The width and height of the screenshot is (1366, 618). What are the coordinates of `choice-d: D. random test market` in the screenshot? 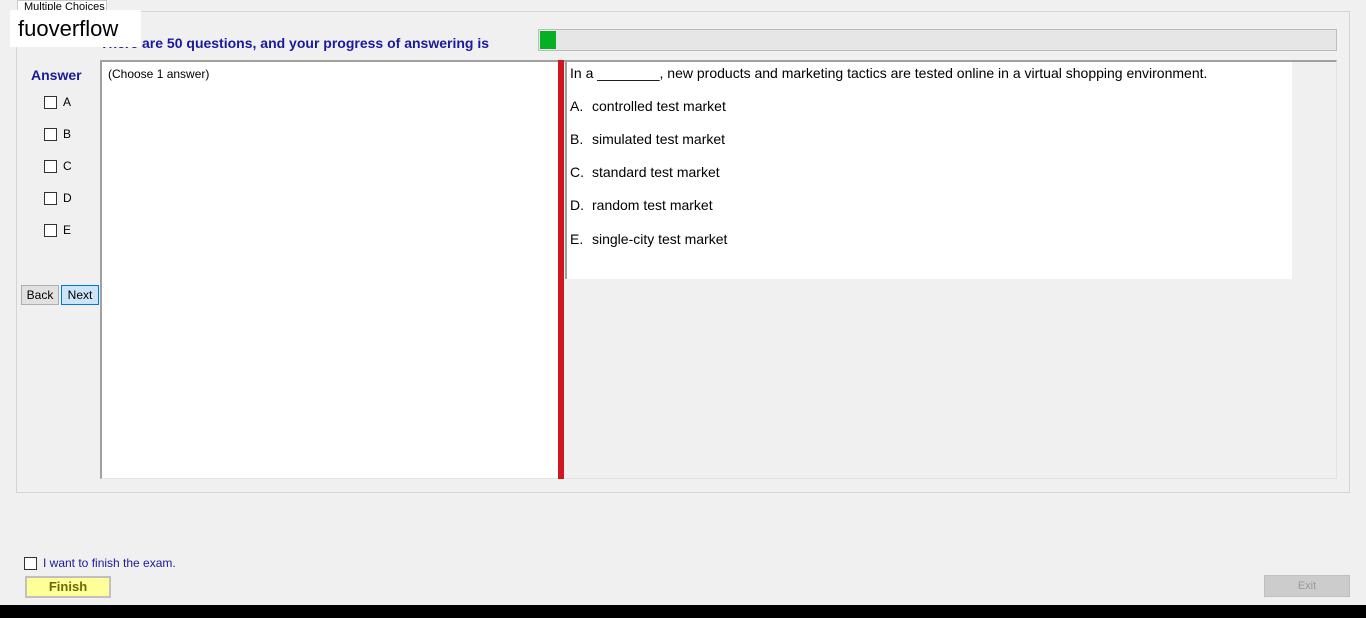 It's located at (641, 205).